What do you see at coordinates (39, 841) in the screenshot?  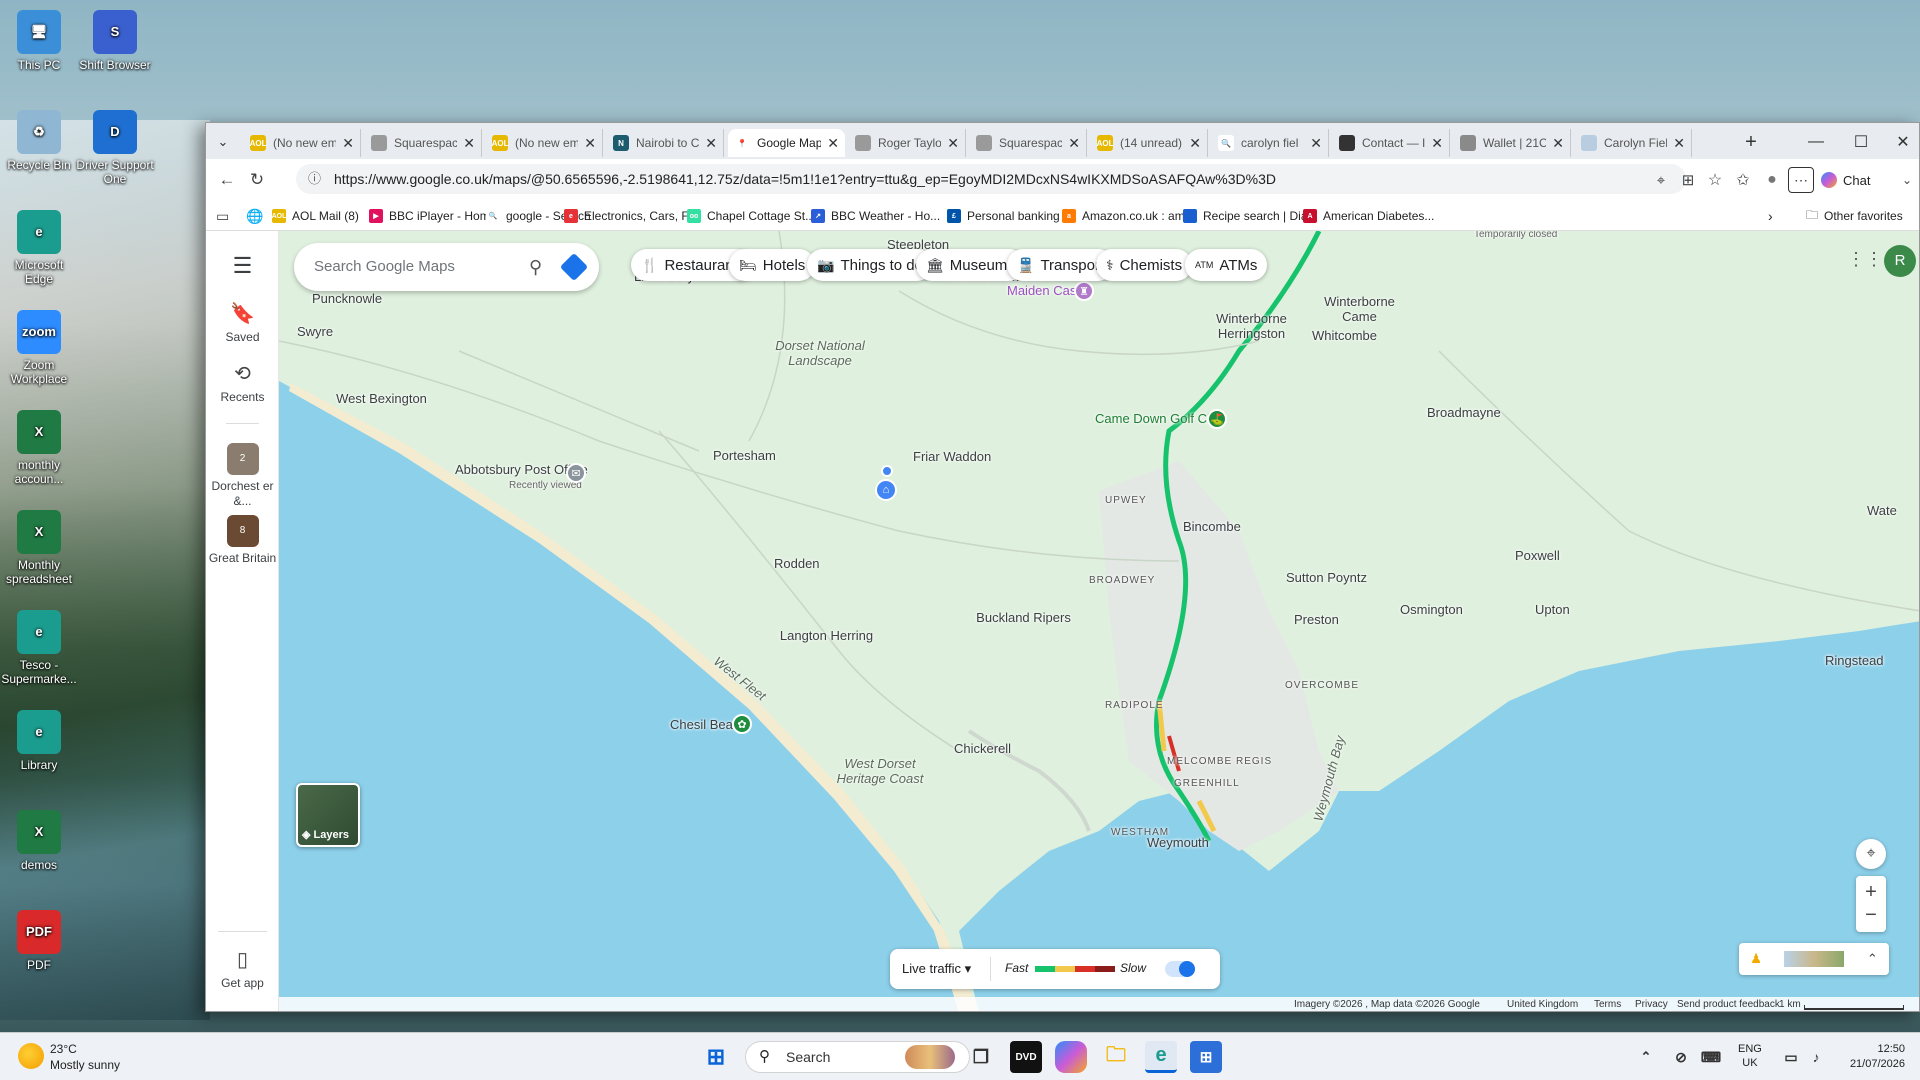 I see `desktop-icon: Xdemos` at bounding box center [39, 841].